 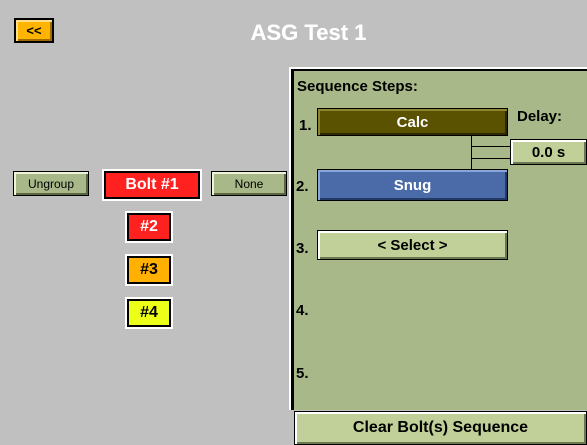 What do you see at coordinates (305, 125) in the screenshot?
I see `step-number-1: 1.` at bounding box center [305, 125].